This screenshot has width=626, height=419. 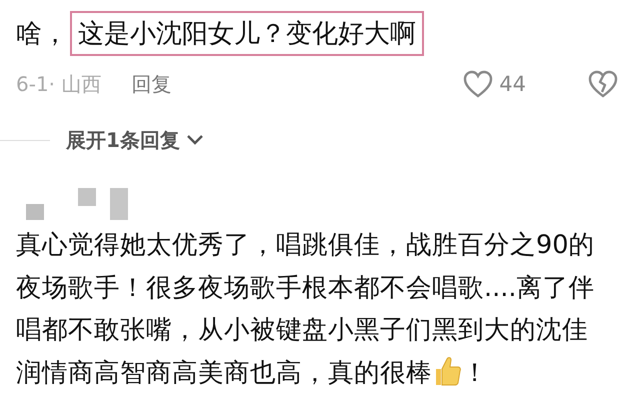 What do you see at coordinates (247, 33) in the screenshot?
I see `highlighted-text: 这是小沈阳女儿？变化好大啊` at bounding box center [247, 33].